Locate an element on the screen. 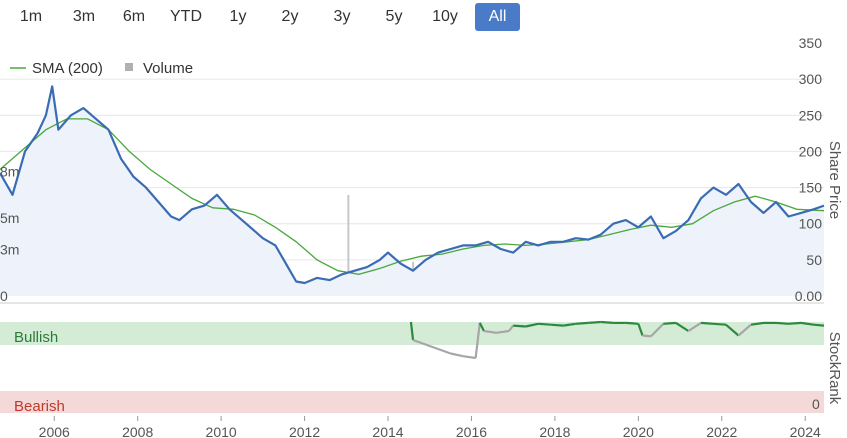  x-tick-label: 2006 is located at coordinates (54, 431).